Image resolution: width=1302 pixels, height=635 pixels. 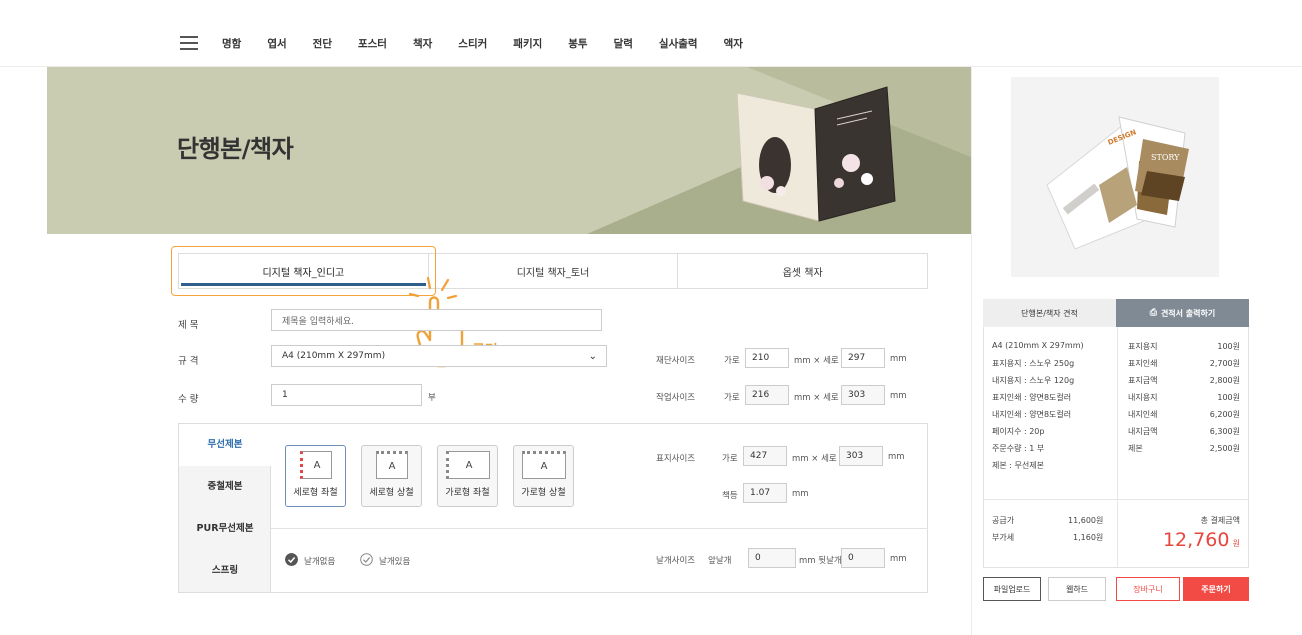 I want to click on price-item-value: 2,800원, so click(x=1224, y=380).